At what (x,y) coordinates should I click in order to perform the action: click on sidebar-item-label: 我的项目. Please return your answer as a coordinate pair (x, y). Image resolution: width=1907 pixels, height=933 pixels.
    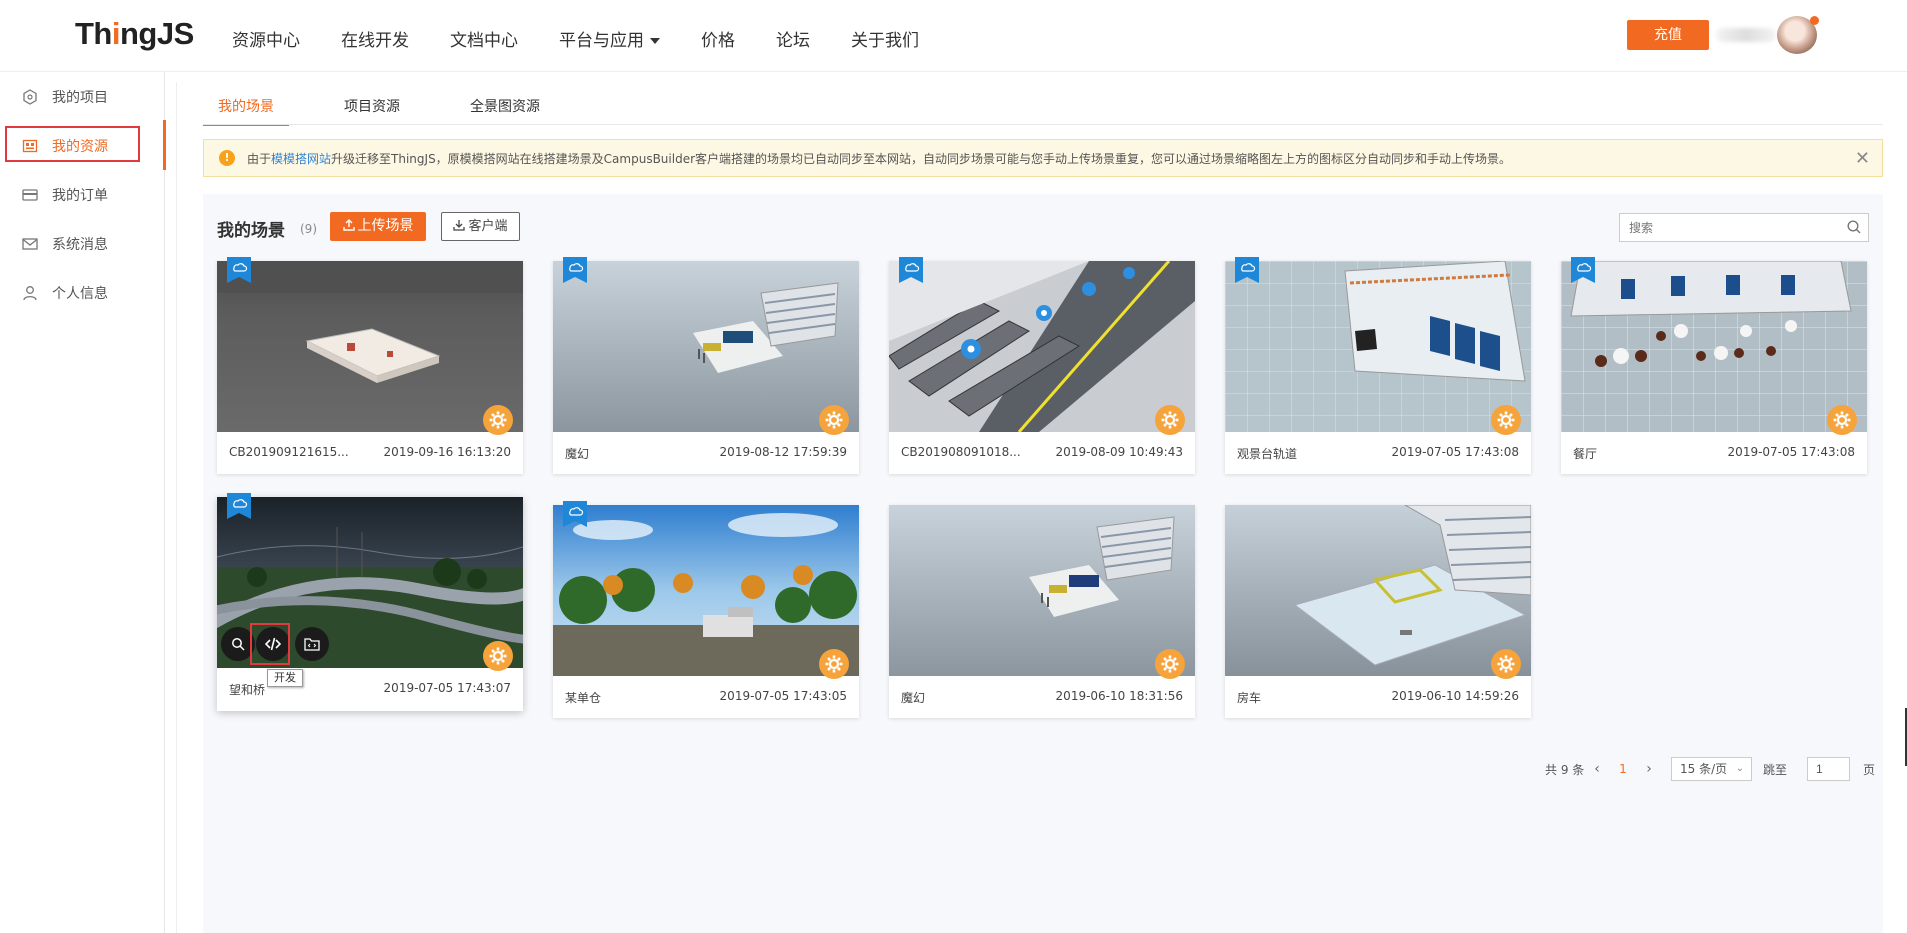
    Looking at the image, I should click on (80, 98).